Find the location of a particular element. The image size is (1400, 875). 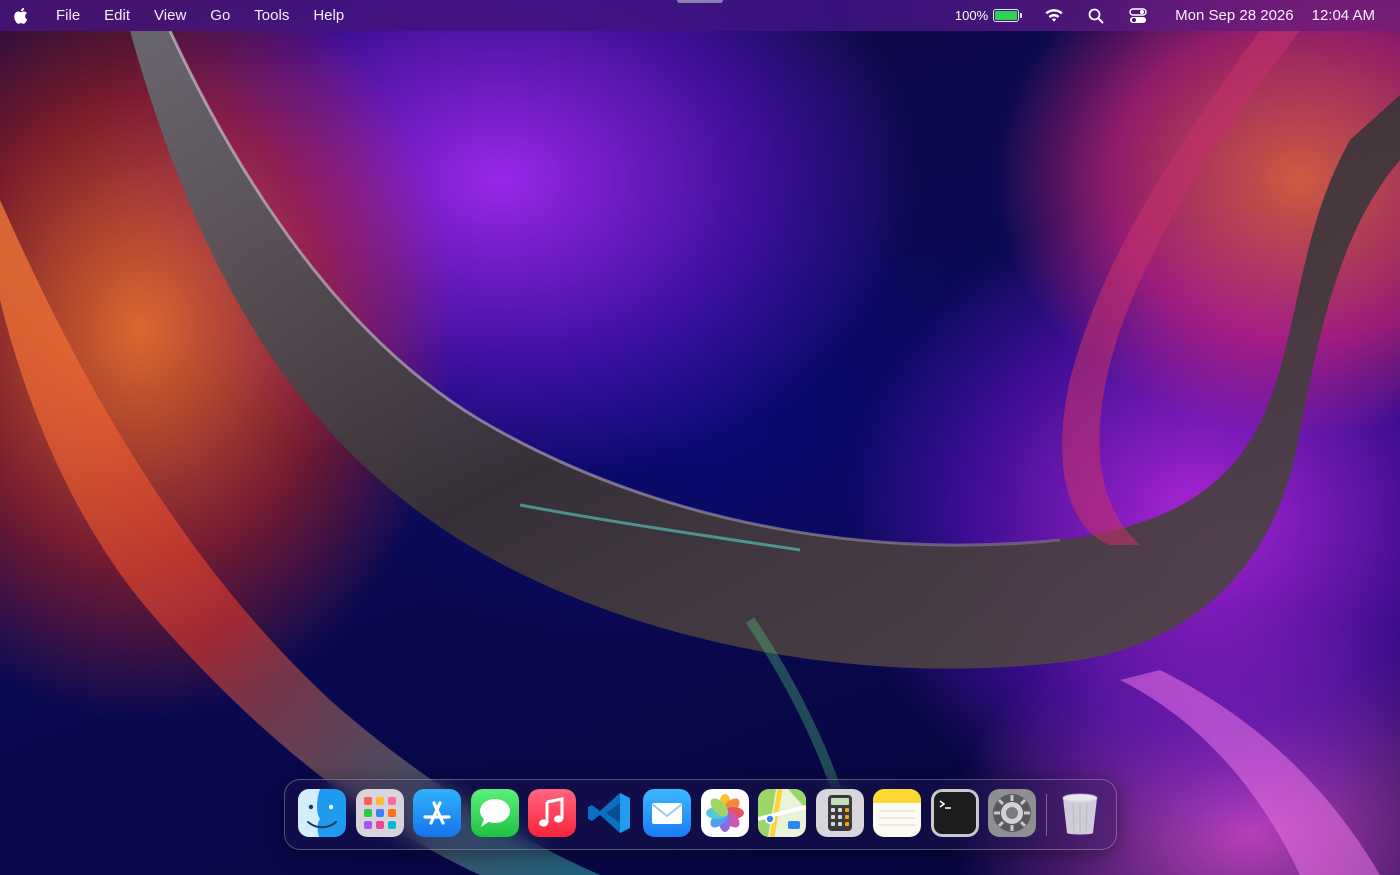

dock-trash is located at coordinates (1080, 813).